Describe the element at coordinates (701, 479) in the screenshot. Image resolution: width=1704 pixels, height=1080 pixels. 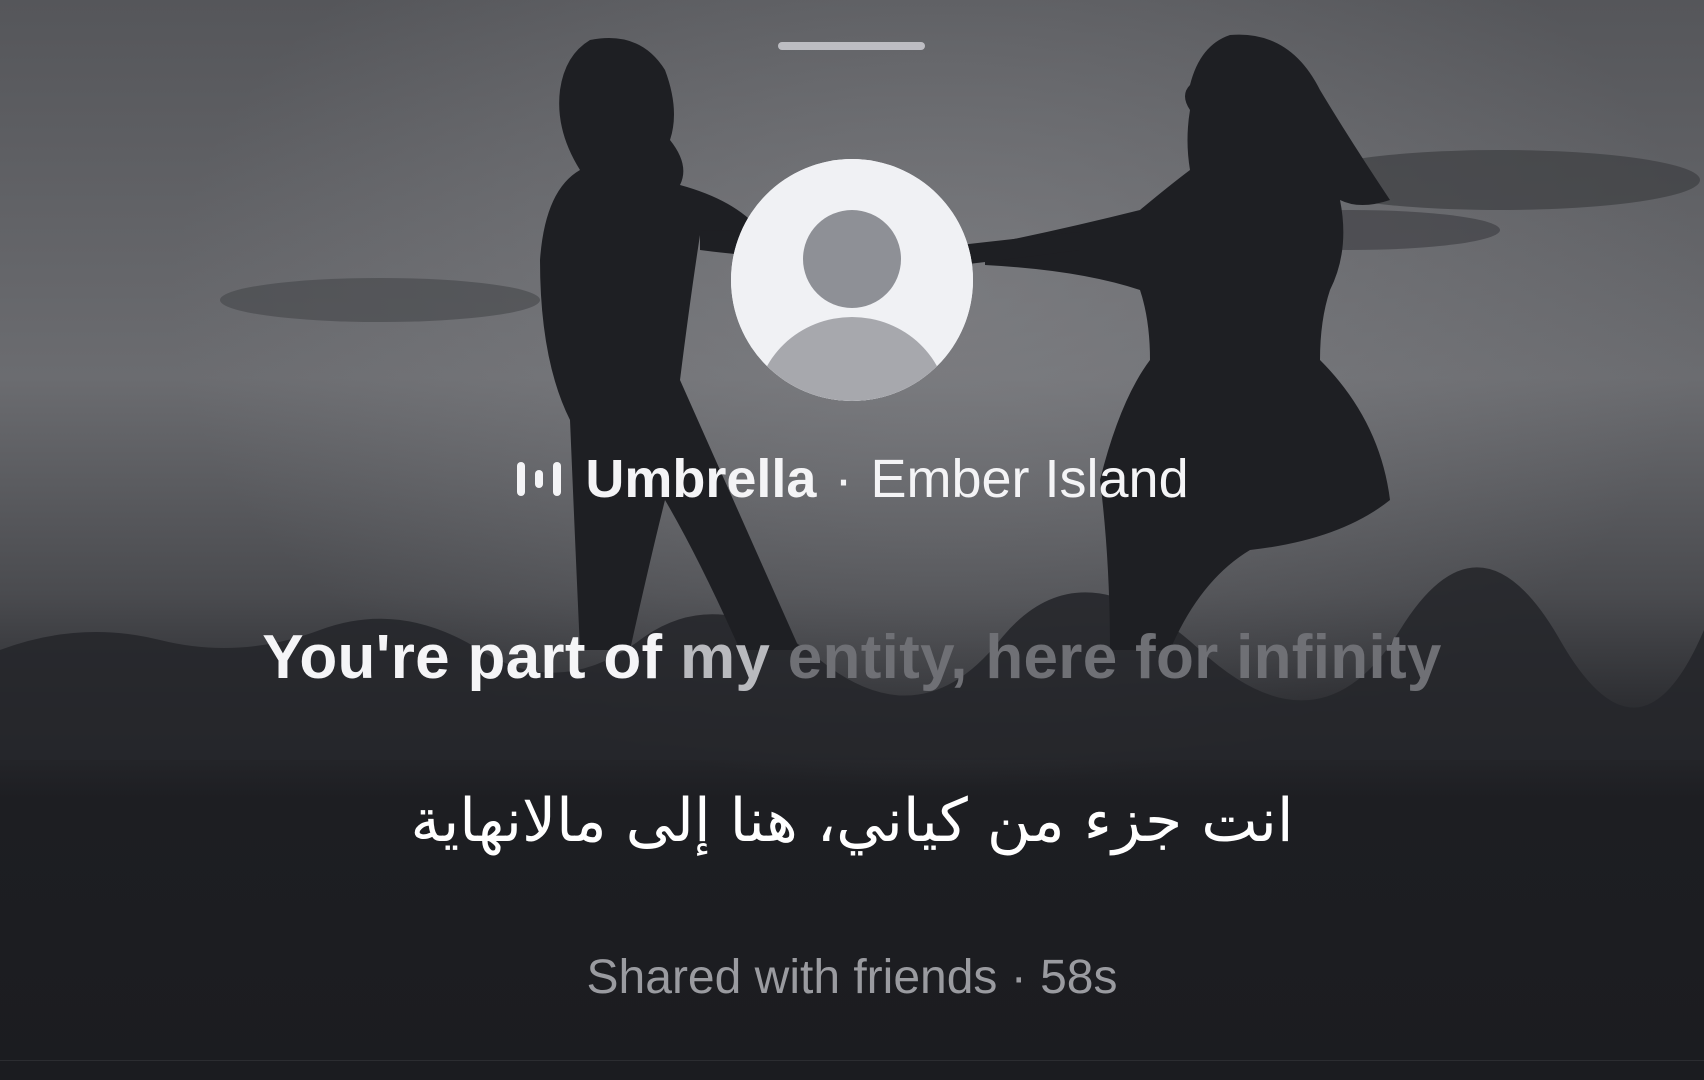
I see `track-title: Umbrella` at that location.